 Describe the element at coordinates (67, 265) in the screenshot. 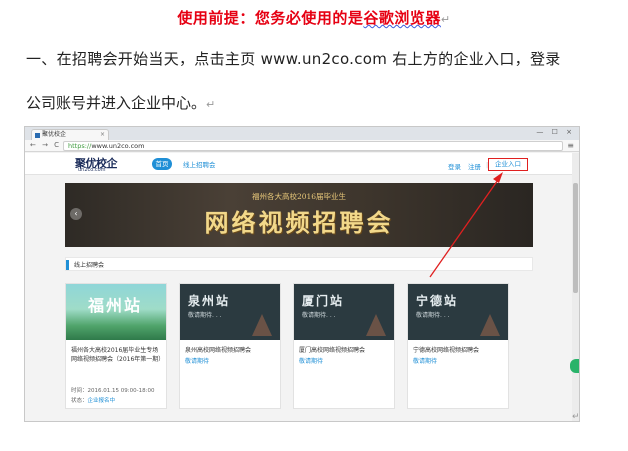

I see `section-accent-bar` at that location.